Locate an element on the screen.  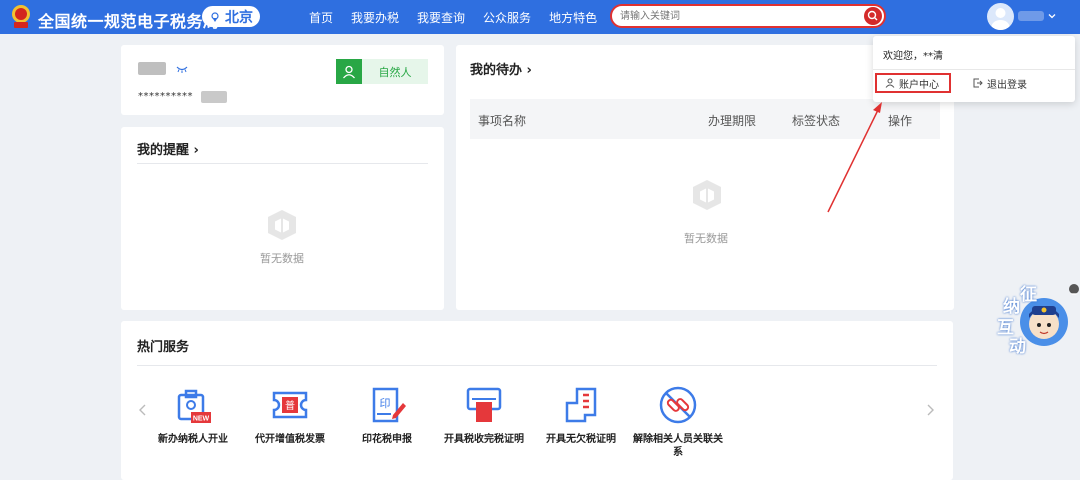
minus-icon is located at coordinates (1074, 294).